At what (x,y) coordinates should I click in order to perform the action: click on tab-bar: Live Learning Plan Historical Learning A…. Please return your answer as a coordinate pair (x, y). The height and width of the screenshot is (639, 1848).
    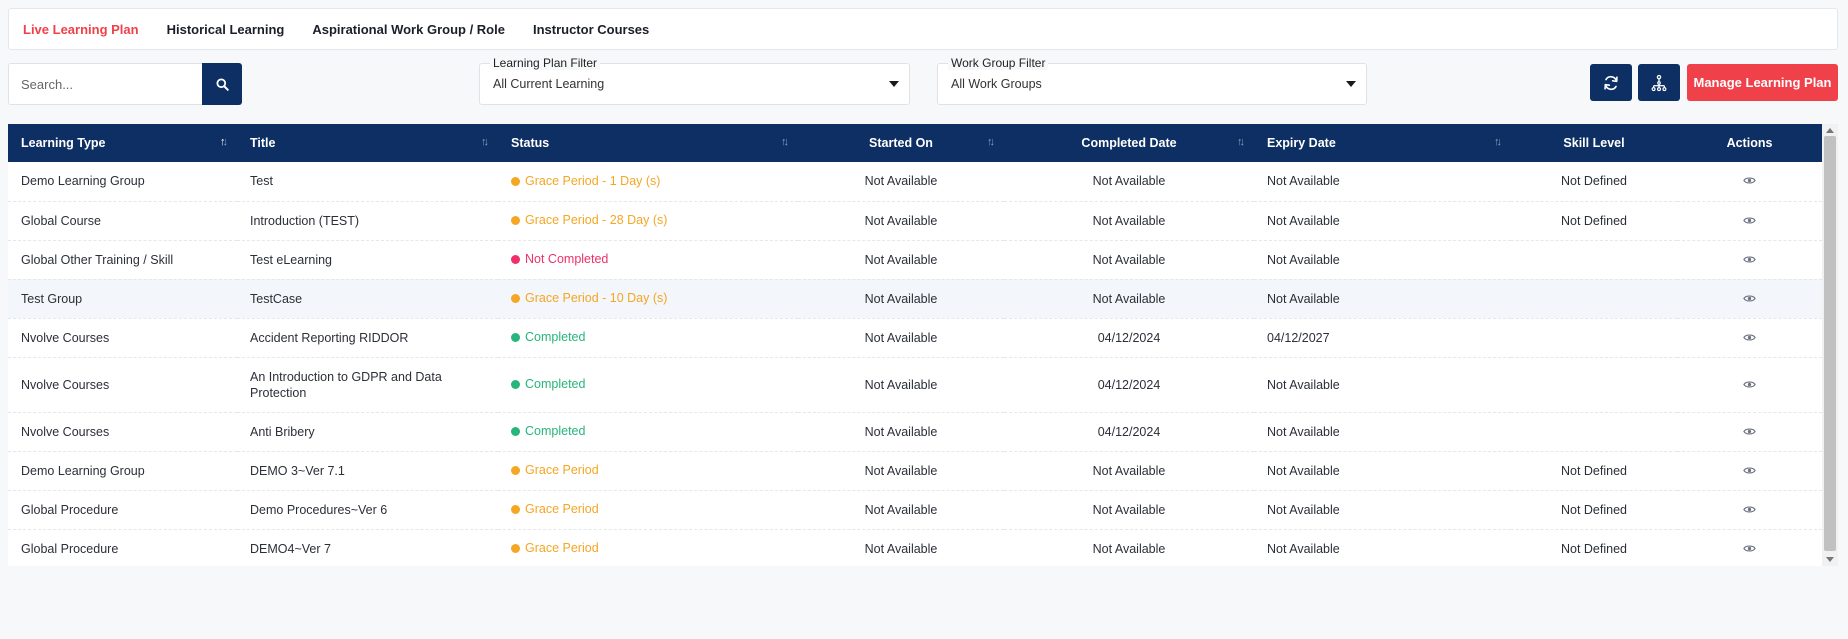
    Looking at the image, I should click on (923, 29).